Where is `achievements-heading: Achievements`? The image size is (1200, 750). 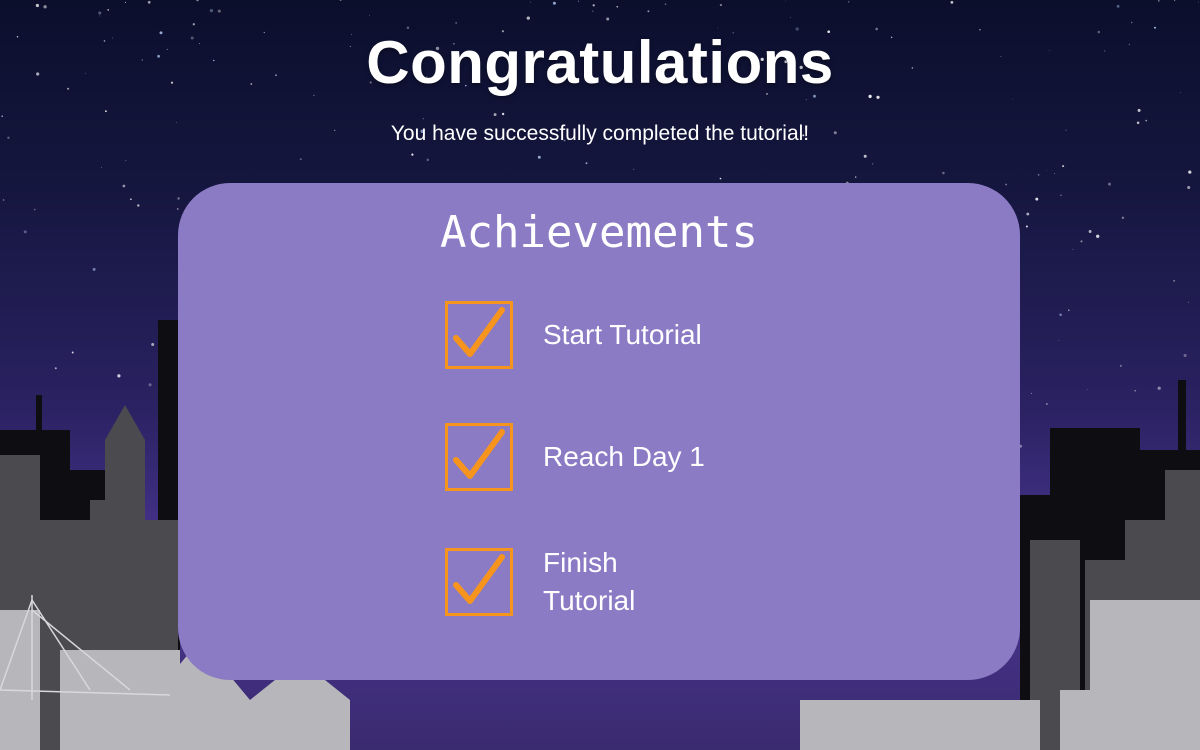
achievements-heading: Achievements is located at coordinates (599, 232).